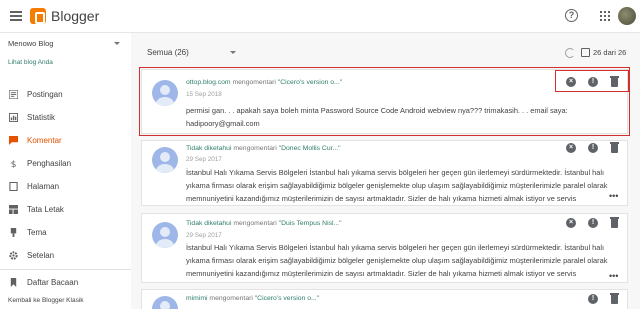  Describe the element at coordinates (46, 300) in the screenshot. I see `classic-blogger-link: Kembali ke Blogger Klasik` at that location.